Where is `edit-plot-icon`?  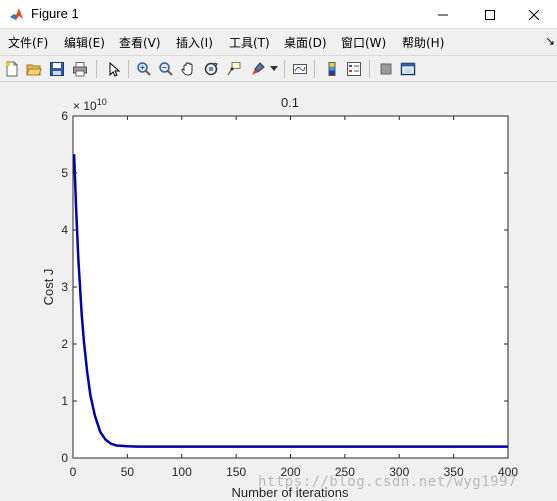 edit-plot-icon is located at coordinates (114, 69).